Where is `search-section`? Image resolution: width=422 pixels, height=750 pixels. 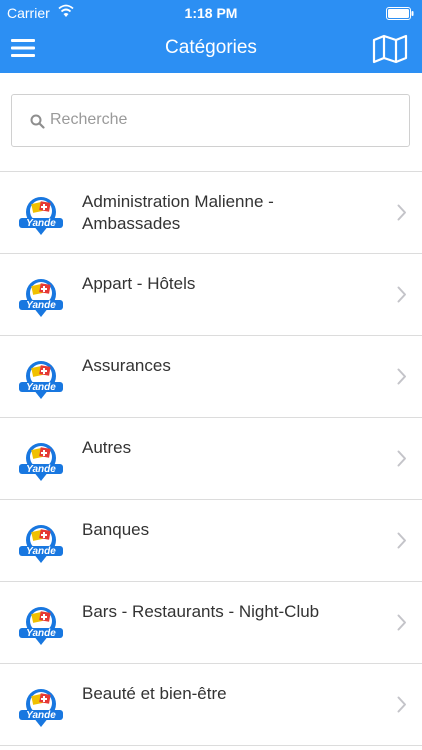 search-section is located at coordinates (211, 122).